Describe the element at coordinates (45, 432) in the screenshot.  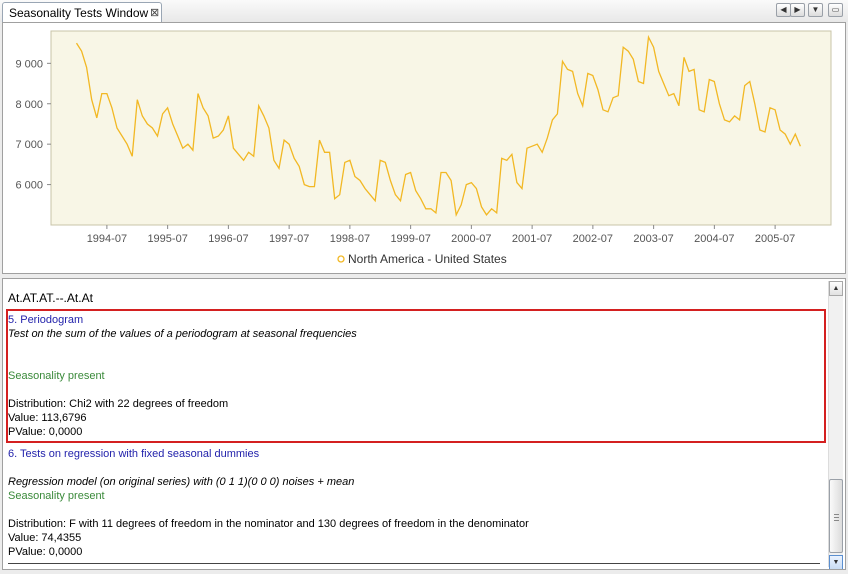
I see `test5-pvalue: PValue: 0,0000` at that location.